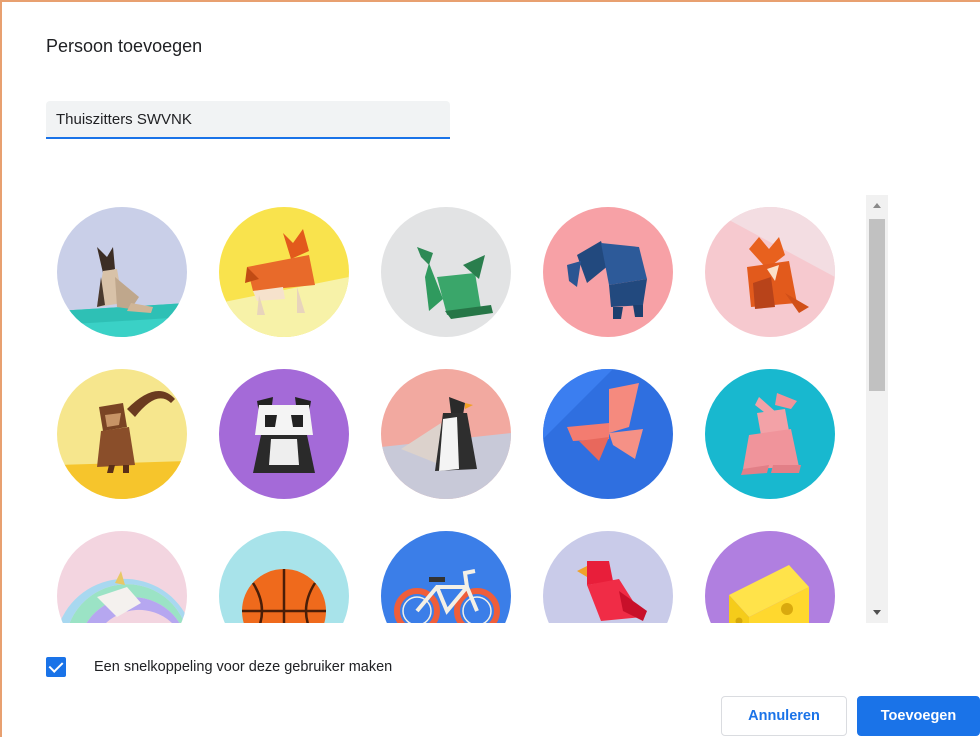  I want to click on elephant-icon, so click(608, 272).